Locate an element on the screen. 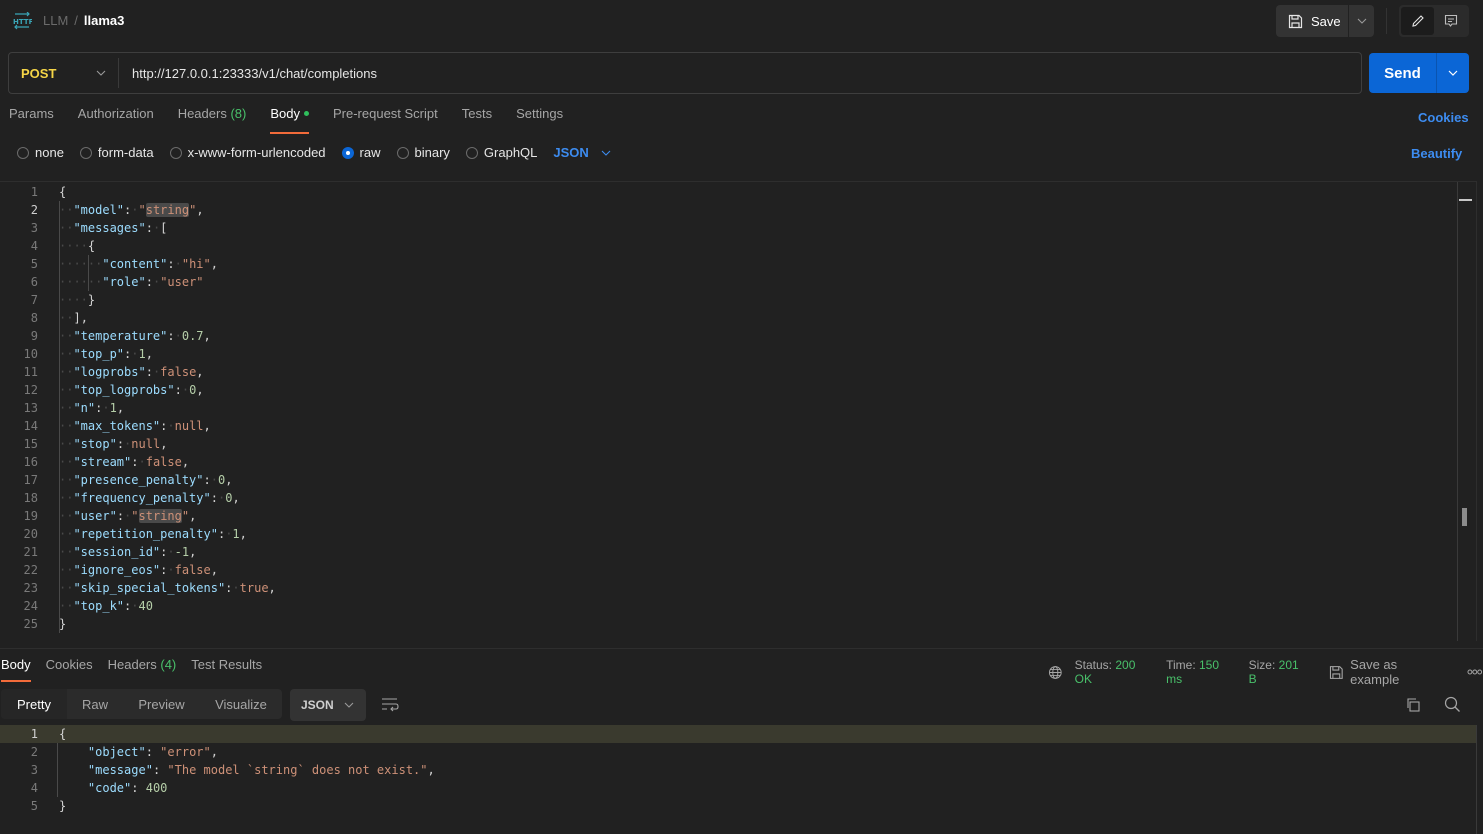 This screenshot has width=1483, height=834. edit-button is located at coordinates (1417, 21).